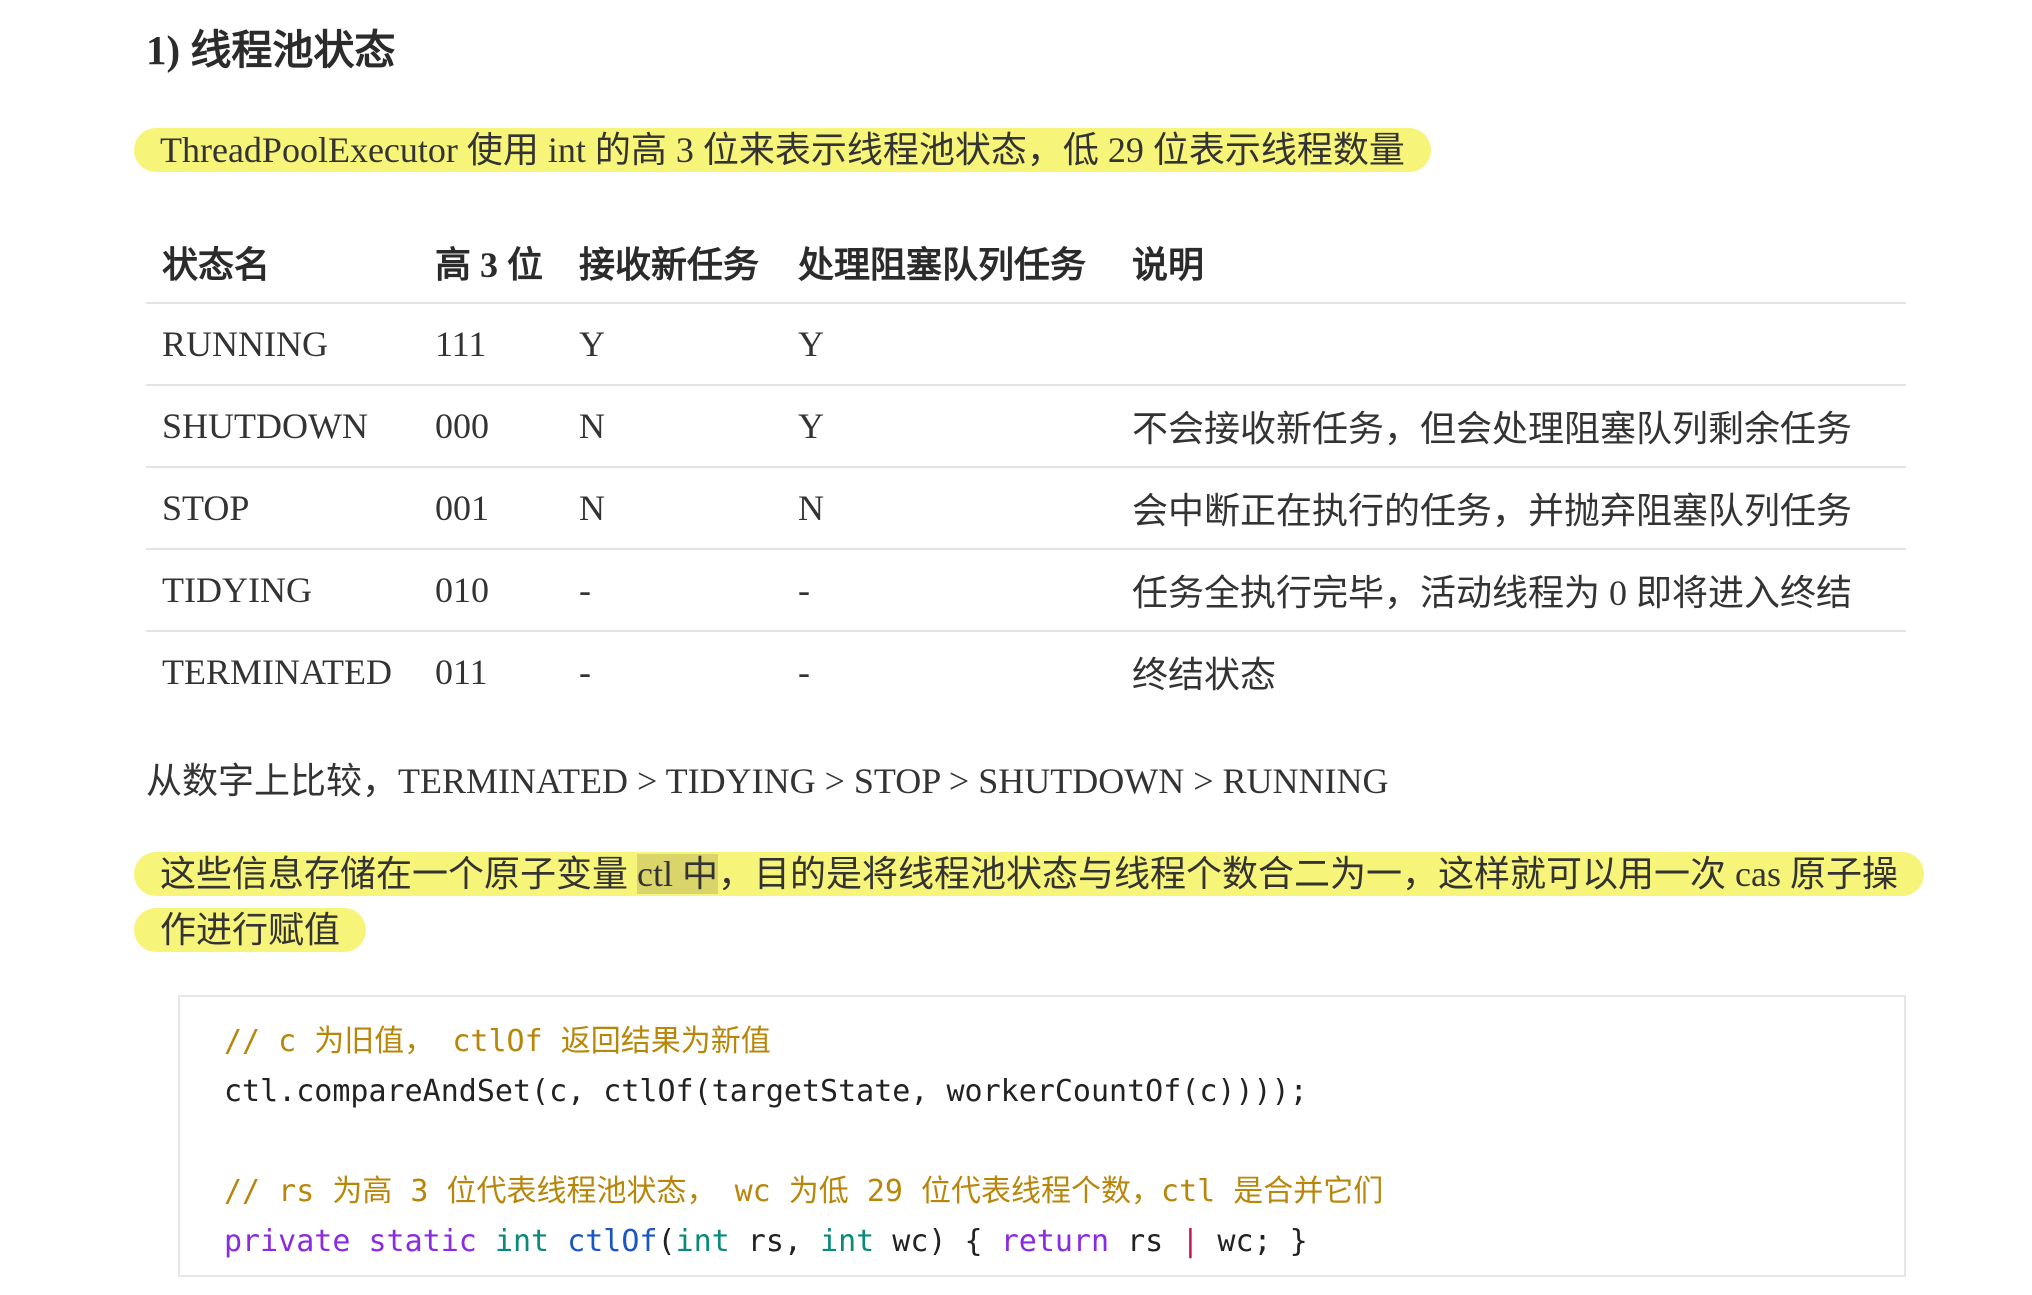 The image size is (2032, 1295). Describe the element at coordinates (491, 344) in the screenshot. I see `cell-bits: 111` at that location.